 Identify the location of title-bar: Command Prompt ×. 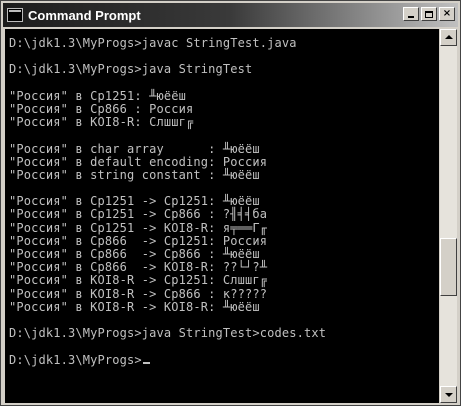
(230, 15).